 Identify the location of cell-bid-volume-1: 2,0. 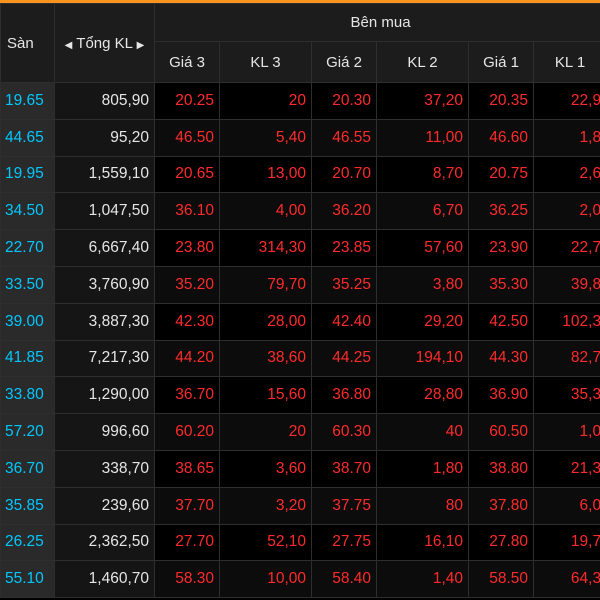
(566, 211).